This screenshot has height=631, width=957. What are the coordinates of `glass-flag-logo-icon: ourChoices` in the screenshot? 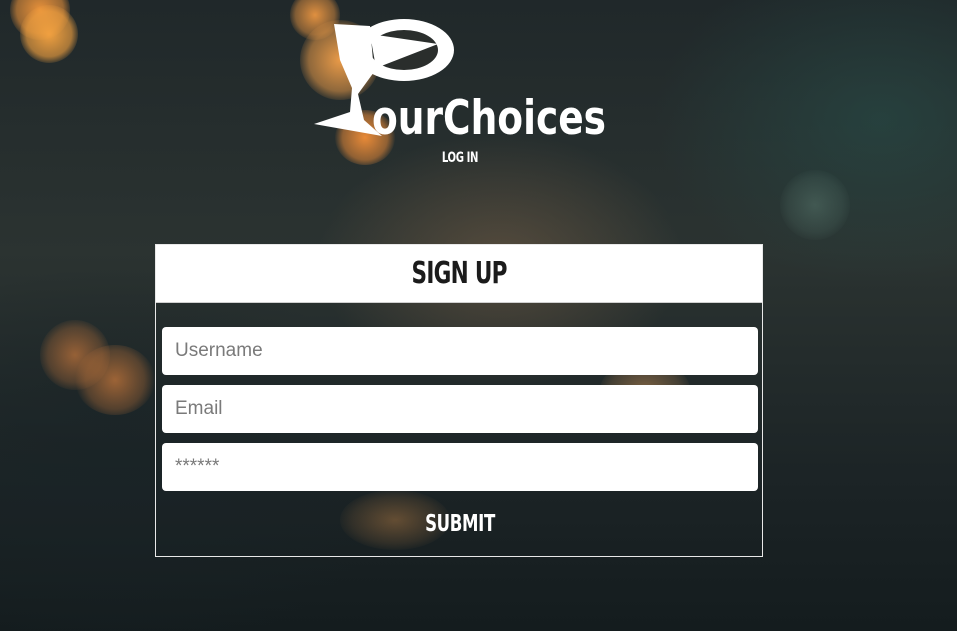 It's located at (460, 79).